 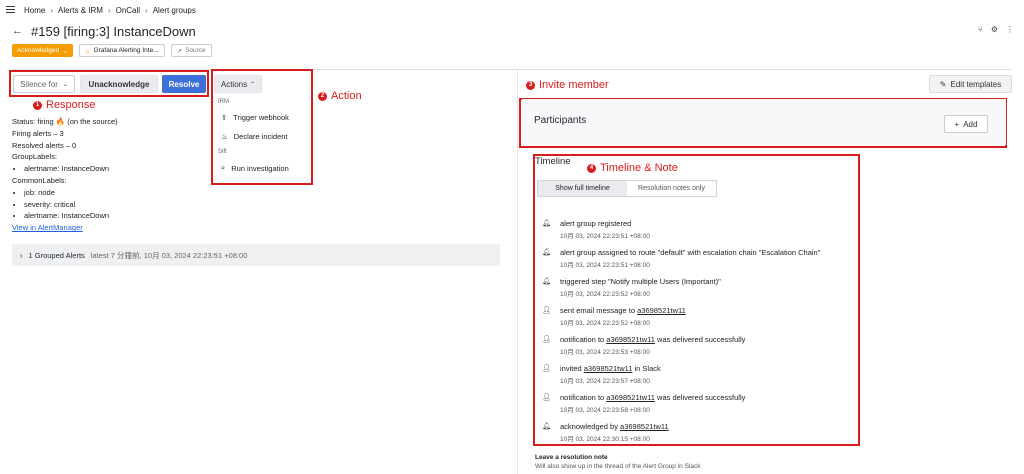 I want to click on edit-templates-button: ✎ Edit templates, so click(x=970, y=84).